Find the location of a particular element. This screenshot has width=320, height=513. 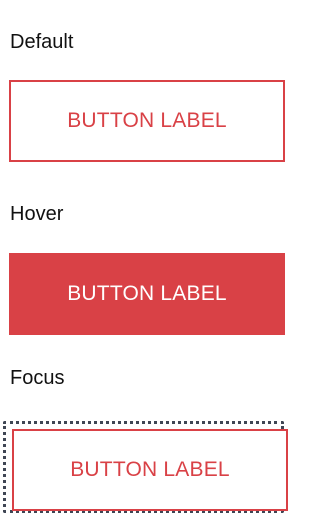

focus-state-button: BUTTON LABEL is located at coordinates (150, 470).